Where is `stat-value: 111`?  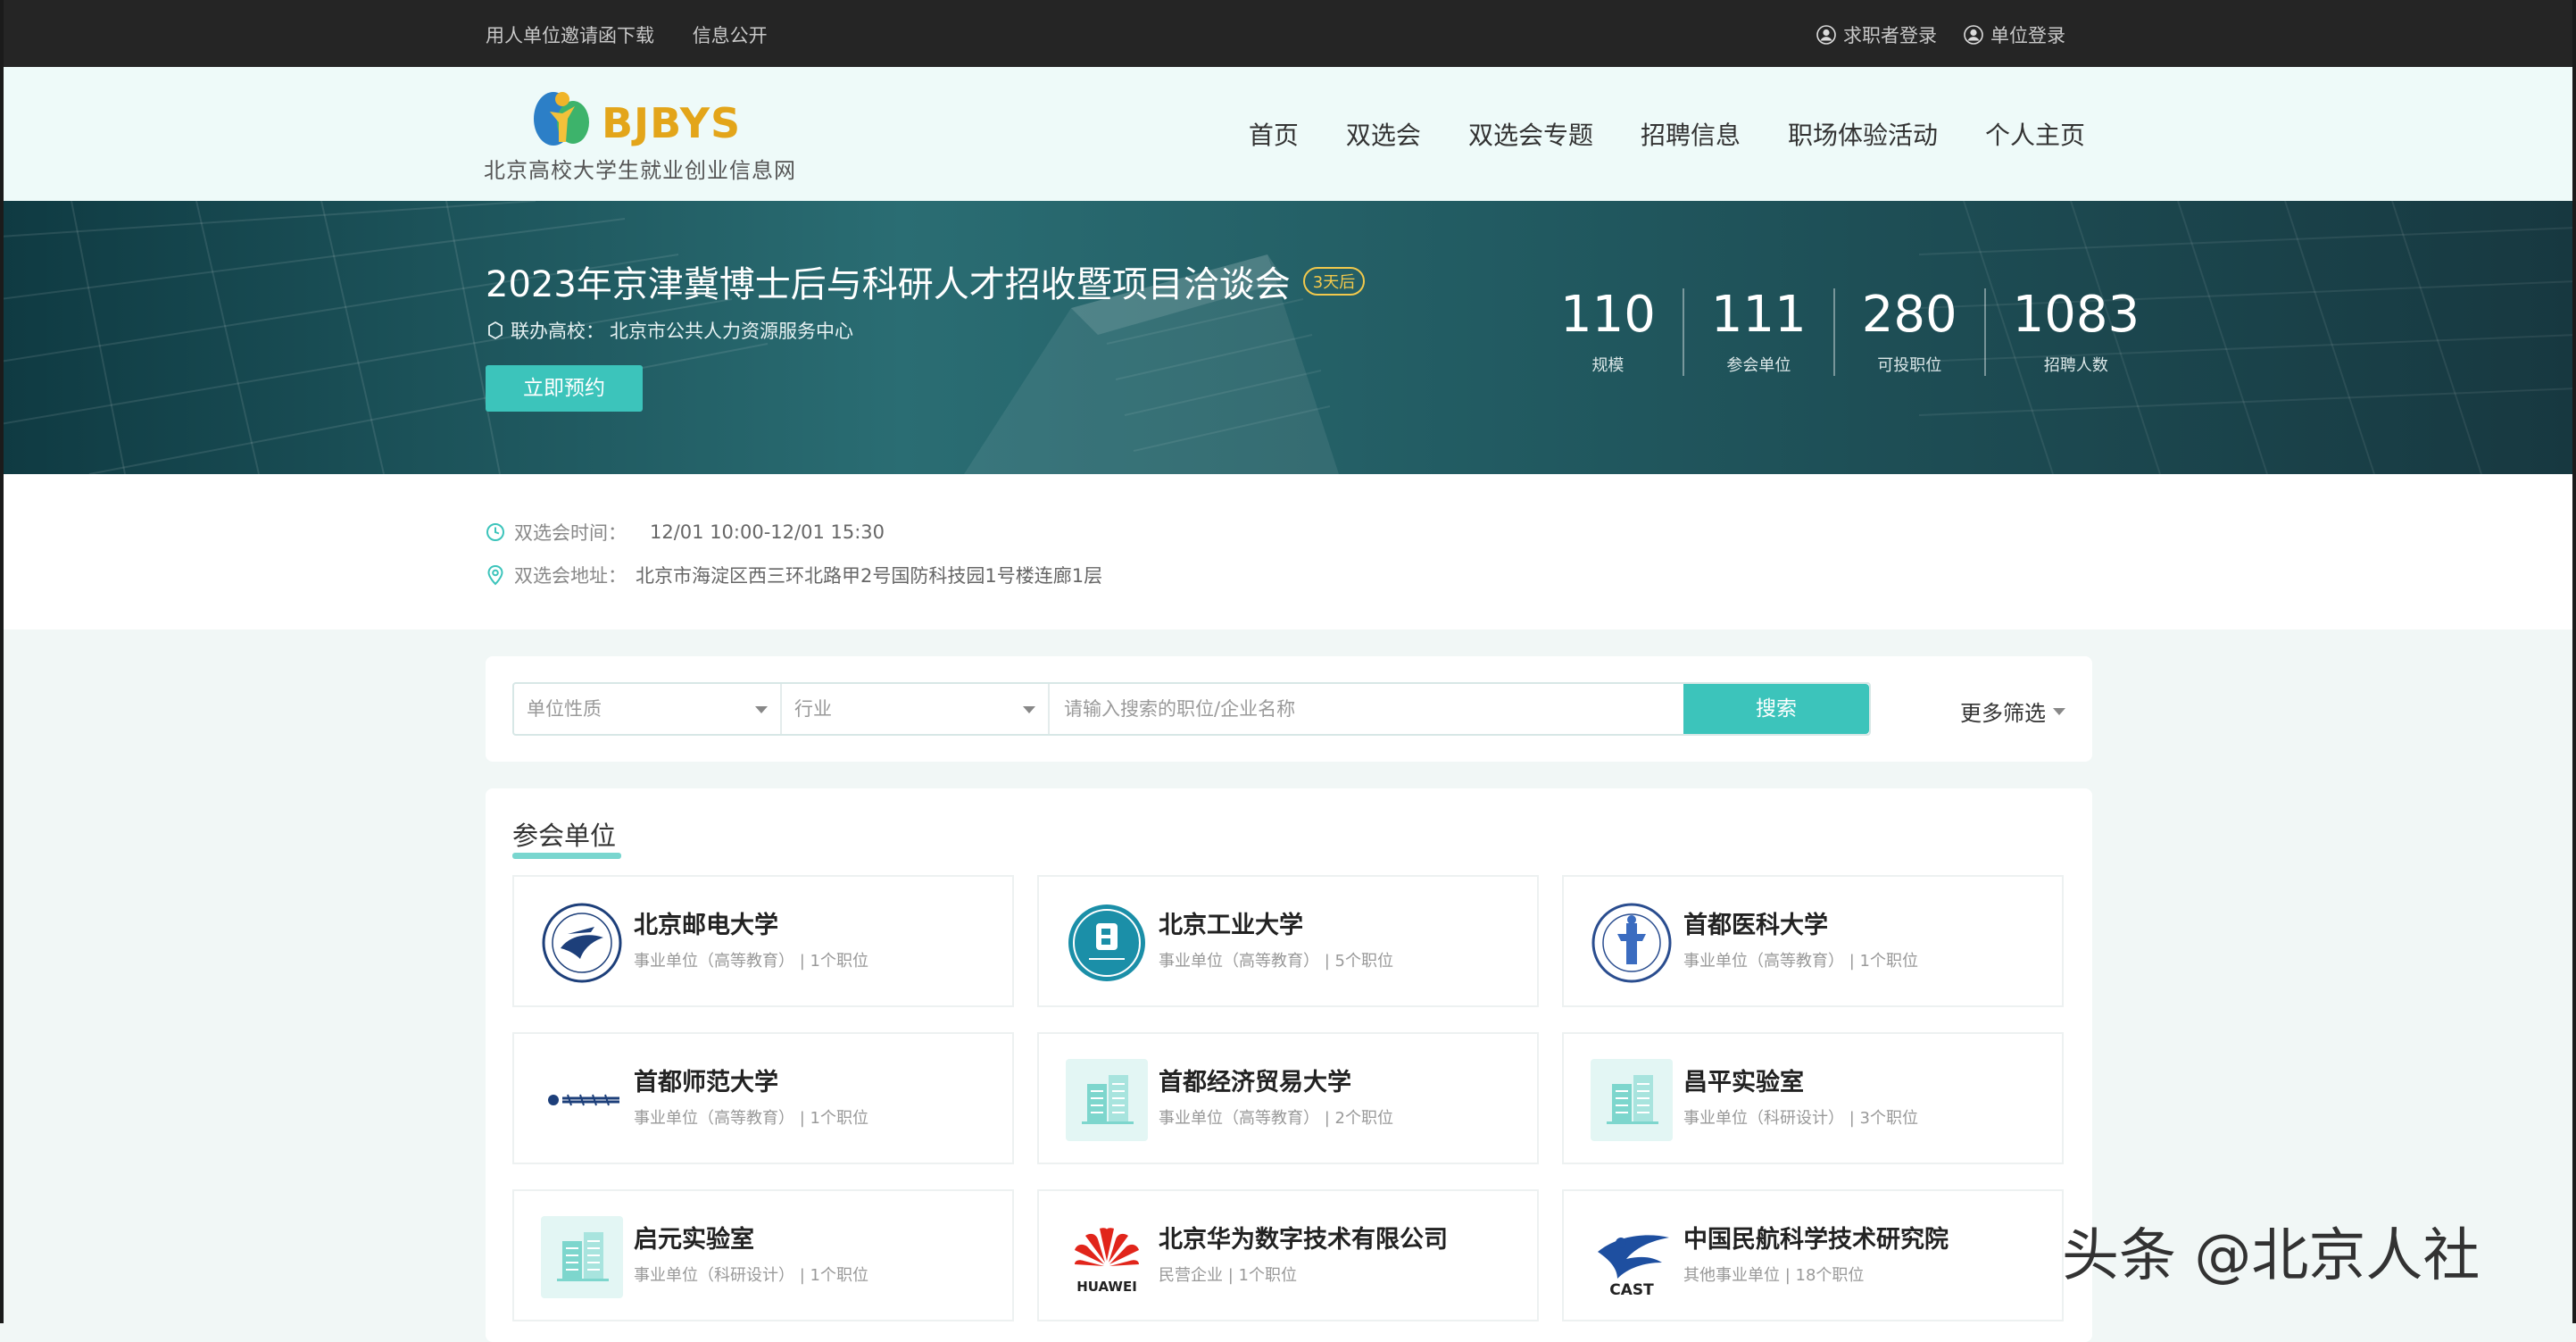
stat-value: 111 is located at coordinates (1758, 315).